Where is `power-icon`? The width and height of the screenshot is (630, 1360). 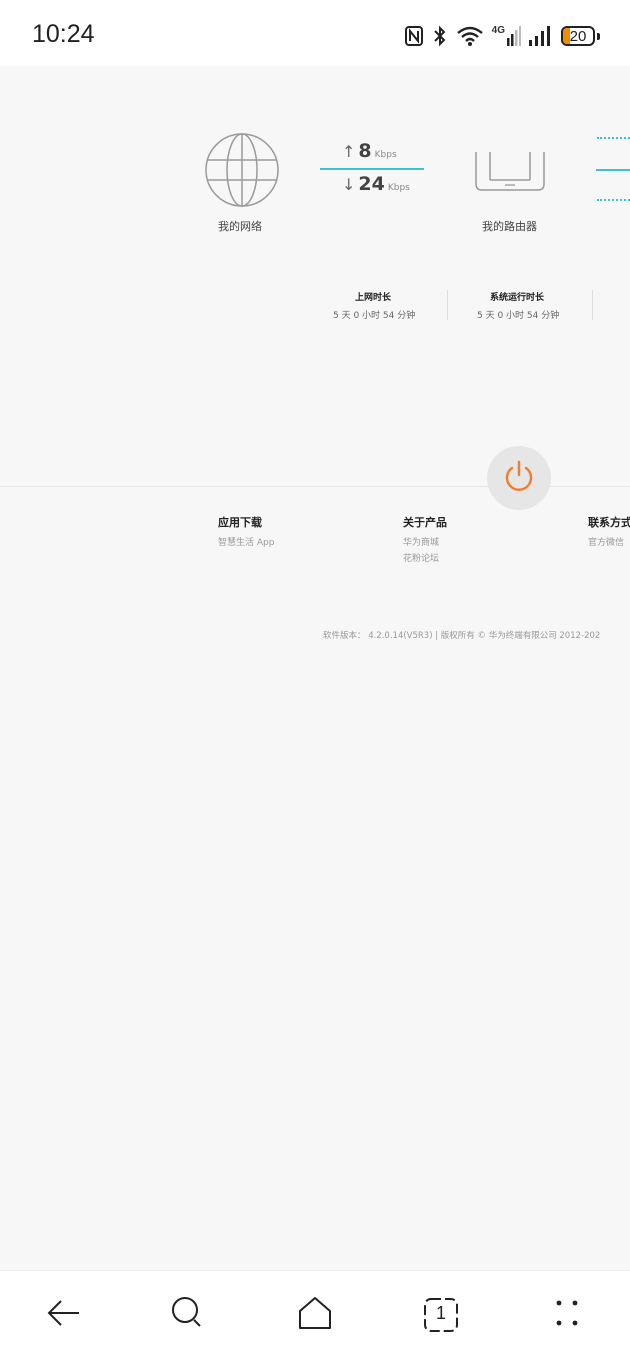
power-icon is located at coordinates (519, 478).